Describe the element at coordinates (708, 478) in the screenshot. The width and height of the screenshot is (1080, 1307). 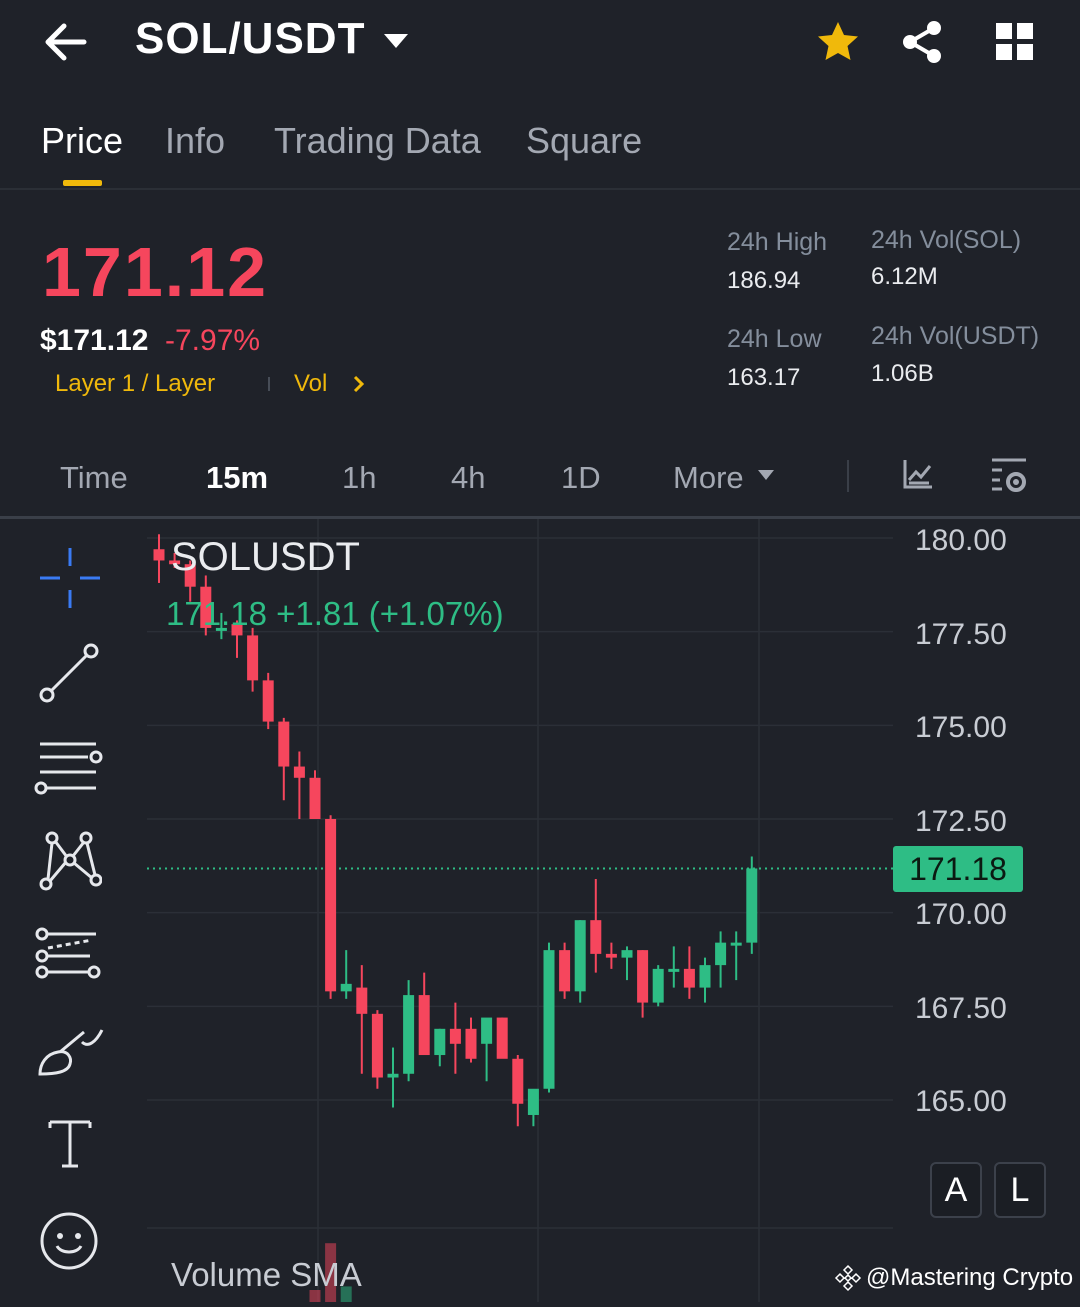
I see `interval-more: More` at that location.